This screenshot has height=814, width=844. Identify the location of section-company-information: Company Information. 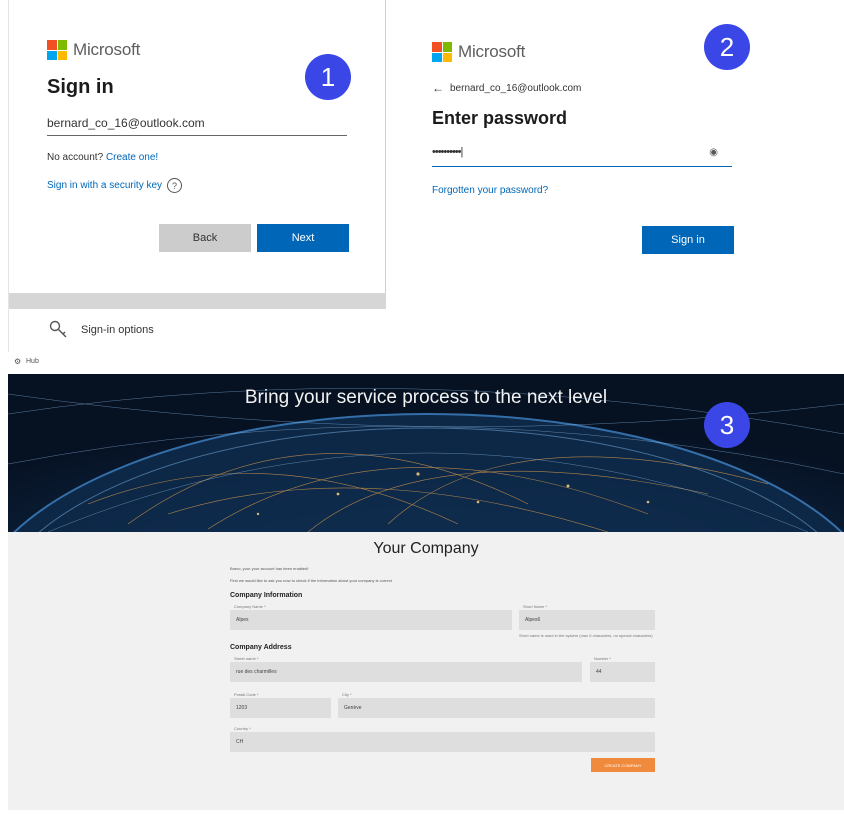
(266, 595).